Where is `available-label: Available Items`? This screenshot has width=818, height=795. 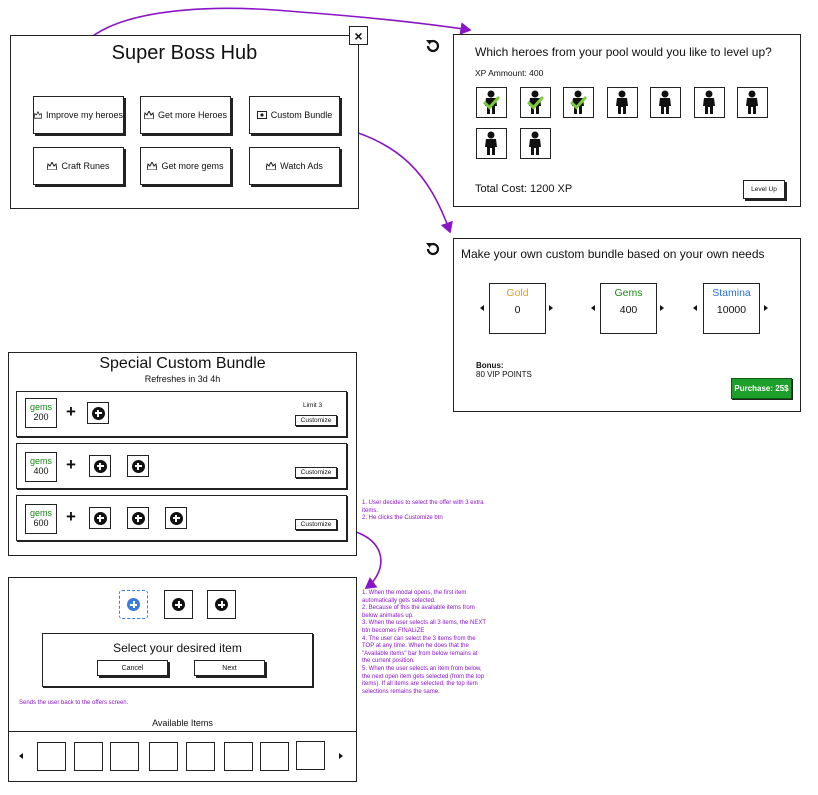
available-label: Available Items is located at coordinates (182, 723).